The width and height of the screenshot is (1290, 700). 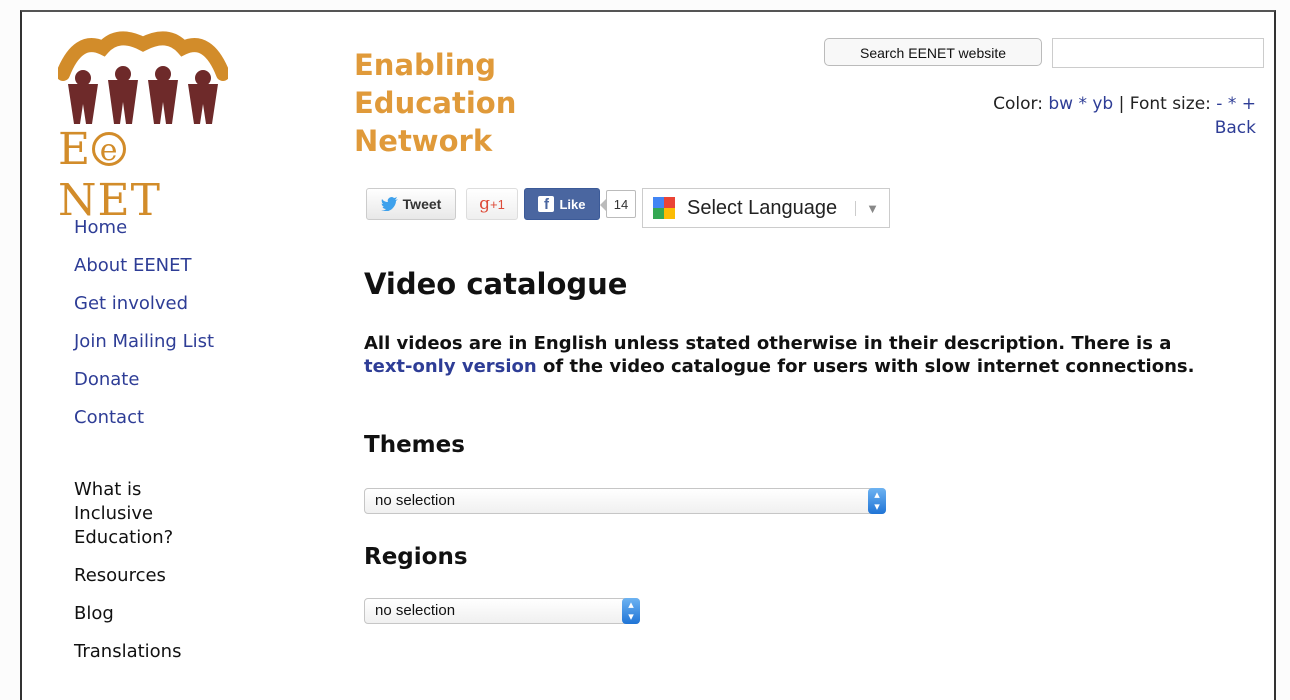 I want to click on nav-item-about: About EENET, so click(x=144, y=273).